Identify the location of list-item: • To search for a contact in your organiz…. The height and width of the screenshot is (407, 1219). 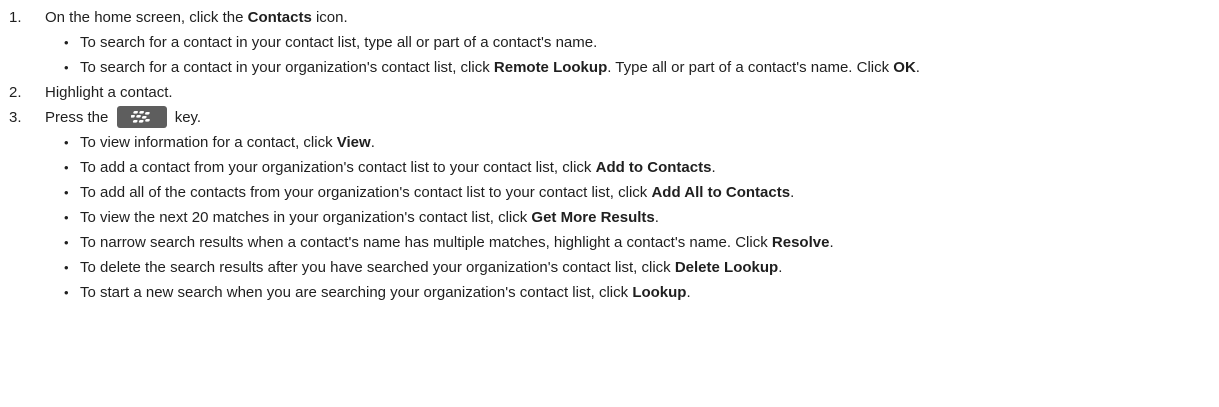
(609, 67).